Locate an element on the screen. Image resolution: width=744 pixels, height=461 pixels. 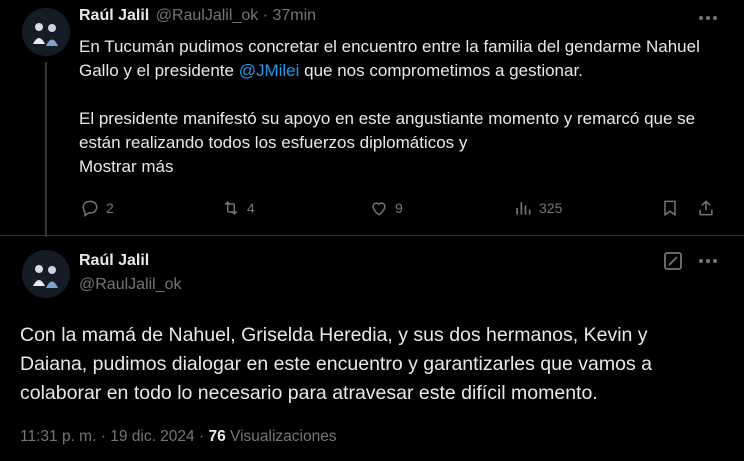
views-count: 76 is located at coordinates (217, 436).